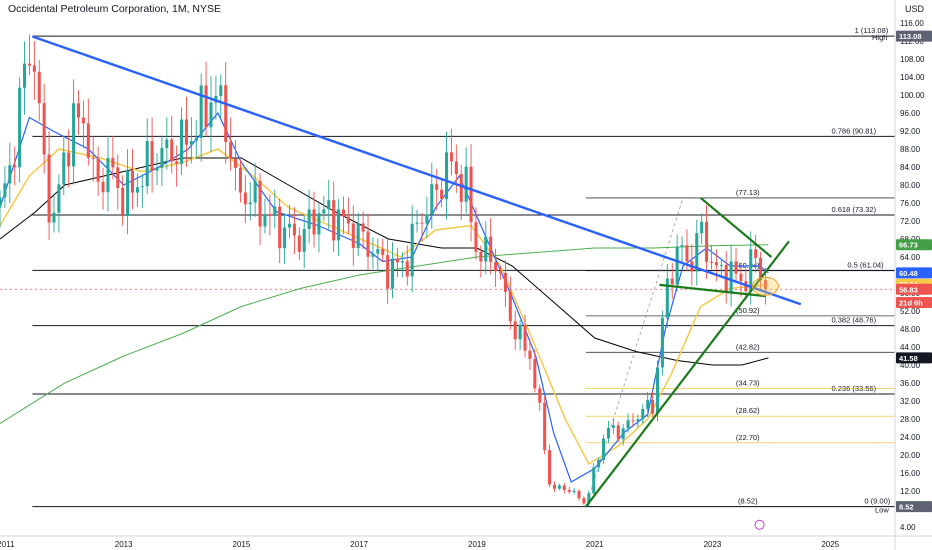  Describe the element at coordinates (906, 507) in the screenshot. I see `axis-price-badge-label: 8.52` at that location.